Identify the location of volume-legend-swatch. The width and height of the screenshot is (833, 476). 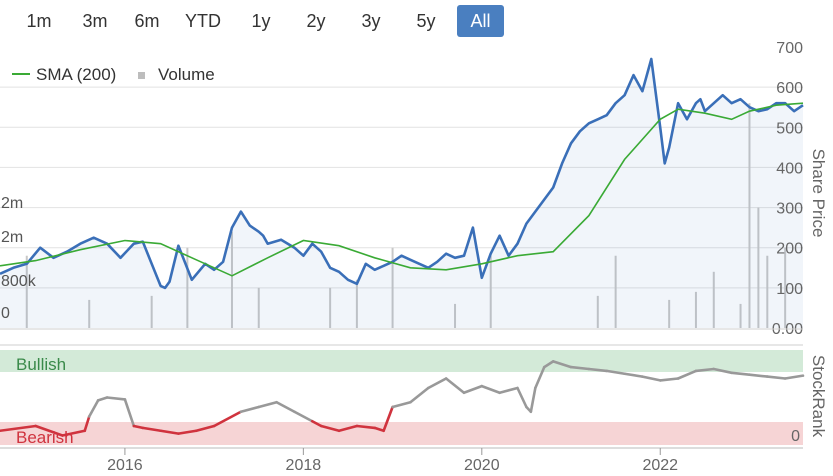
(141, 75).